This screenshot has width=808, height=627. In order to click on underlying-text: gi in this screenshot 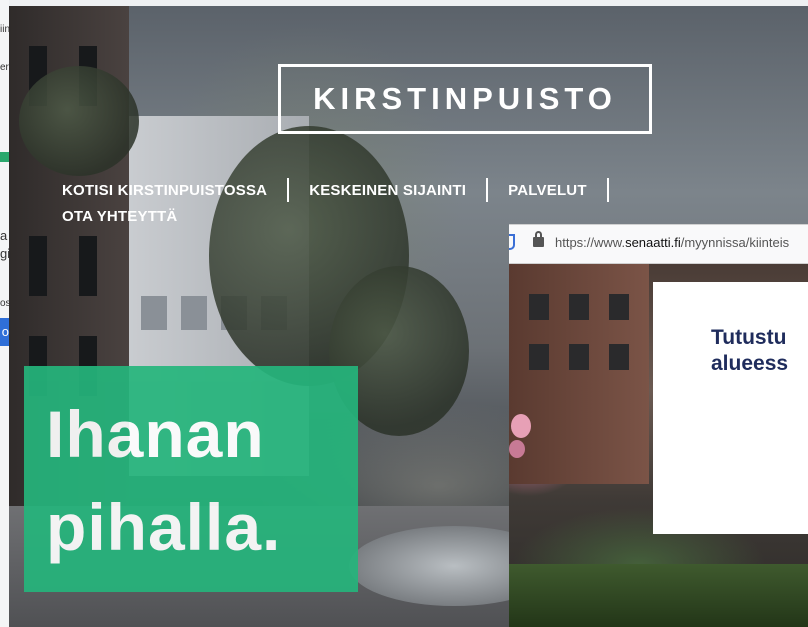, I will do `click(4, 253)`.